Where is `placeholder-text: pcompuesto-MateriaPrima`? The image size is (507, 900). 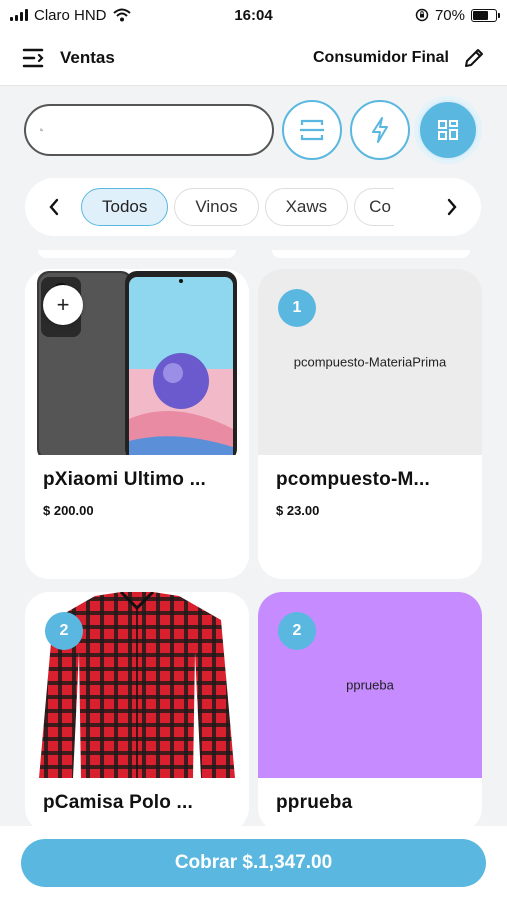 placeholder-text: pcompuesto-MateriaPrima is located at coordinates (370, 362).